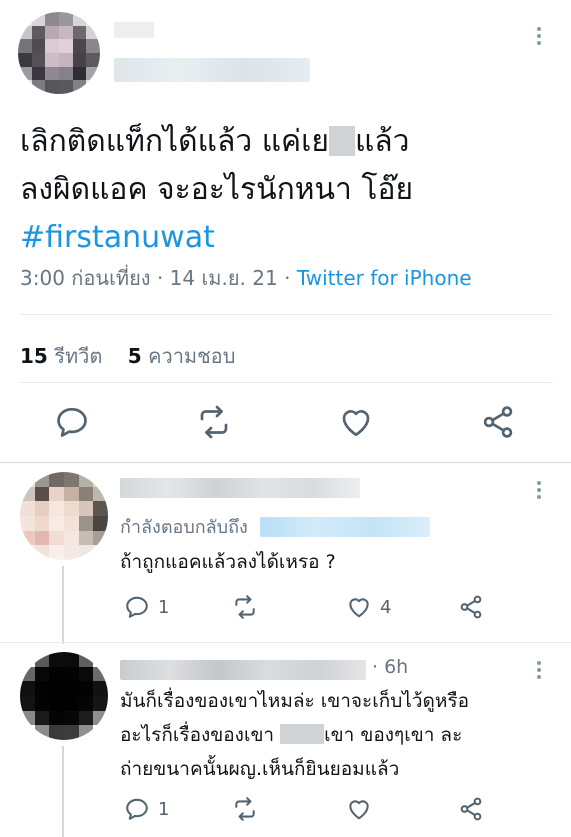 Image resolution: width=571 pixels, height=837 pixels. I want to click on hashtag-link: #firstanuwat, so click(287, 238).